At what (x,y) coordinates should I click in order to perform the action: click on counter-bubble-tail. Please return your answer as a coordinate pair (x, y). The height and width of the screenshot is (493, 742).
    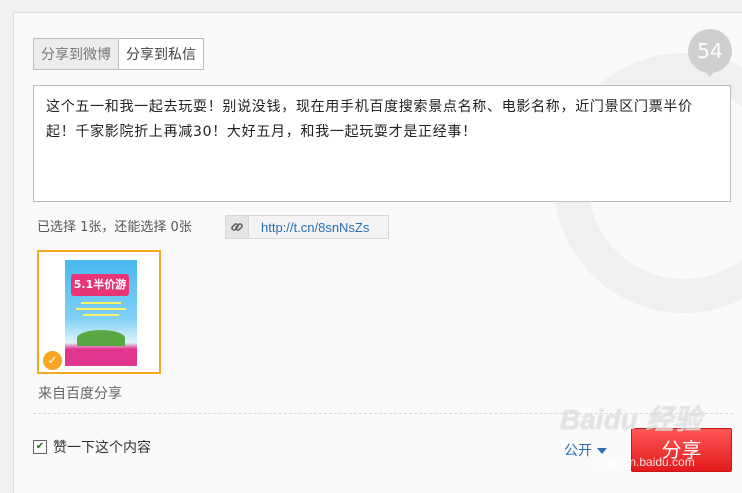
    Looking at the image, I should click on (710, 73).